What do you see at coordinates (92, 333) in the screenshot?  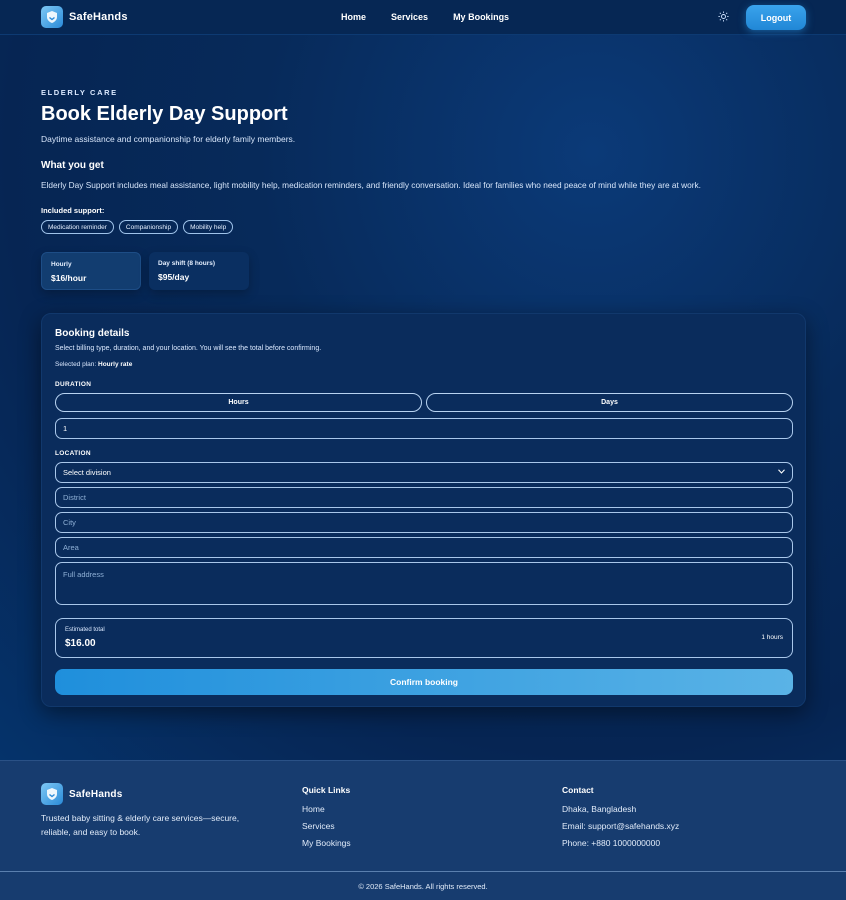 I see `booking-title: Booking details` at bounding box center [92, 333].